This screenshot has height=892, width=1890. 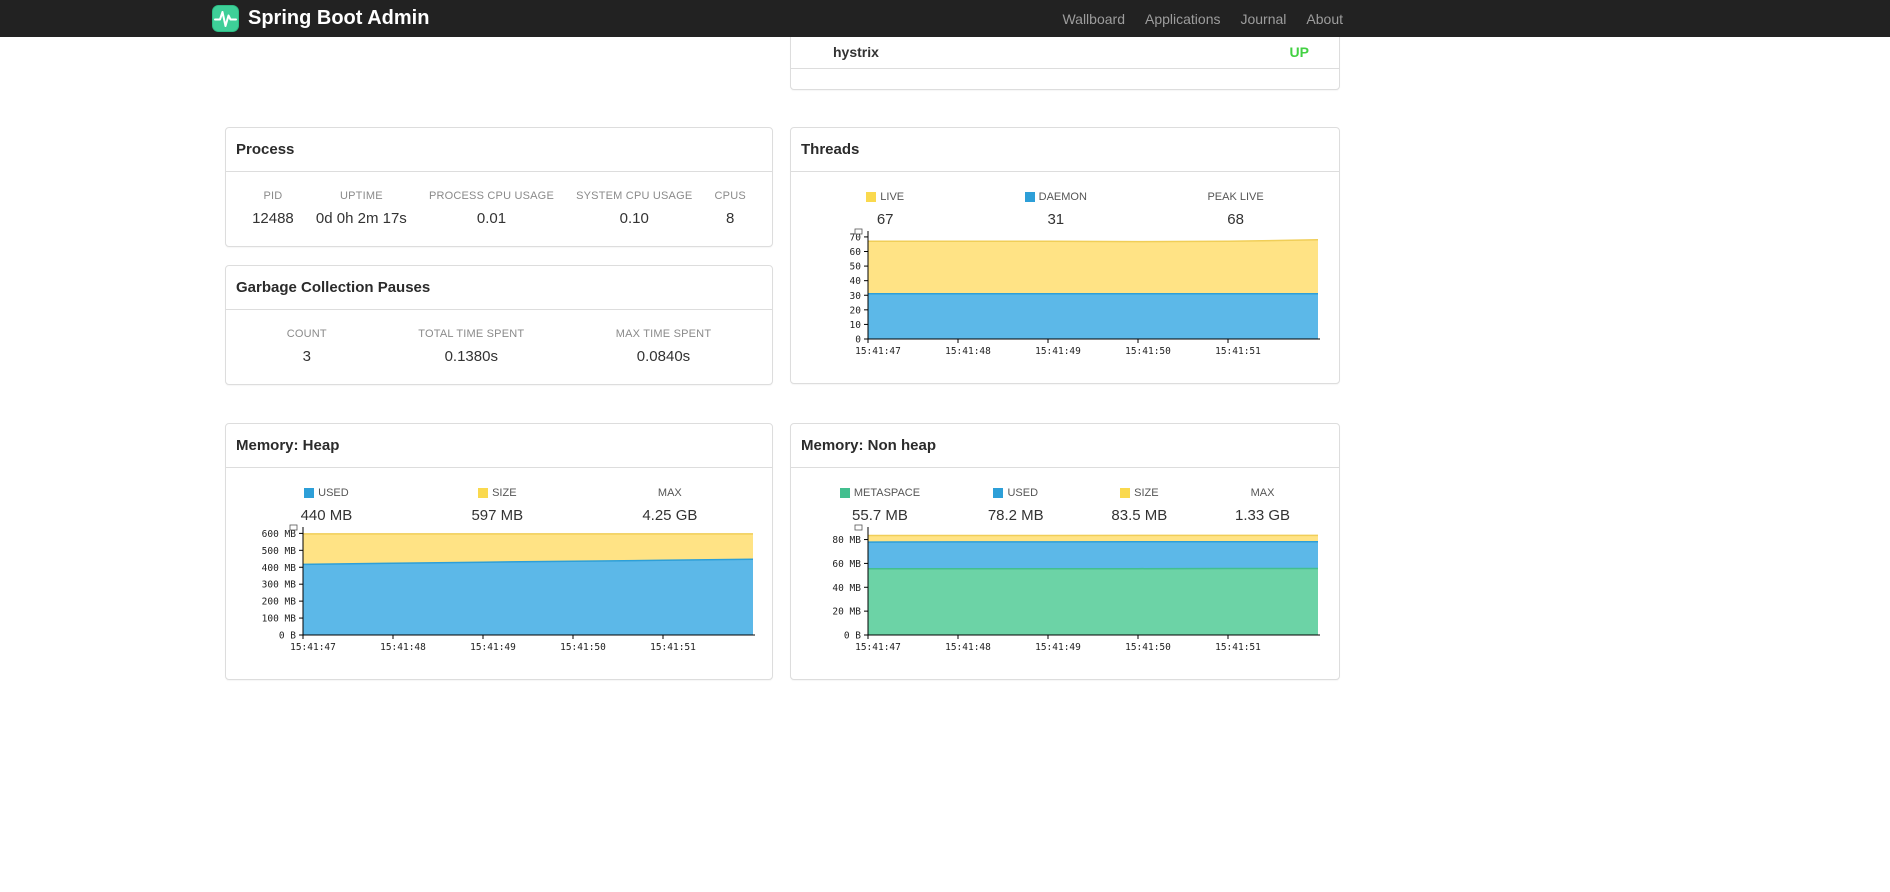 What do you see at coordinates (634, 208) in the screenshot?
I see `stat: SYSTEM CPU USAGE 0.10` at bounding box center [634, 208].